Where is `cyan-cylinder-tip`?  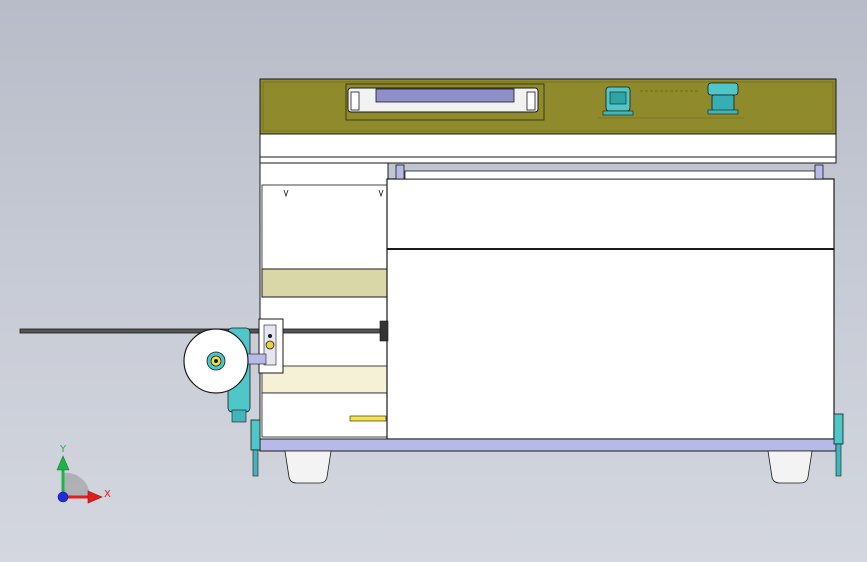
cyan-cylinder-tip is located at coordinates (239, 416).